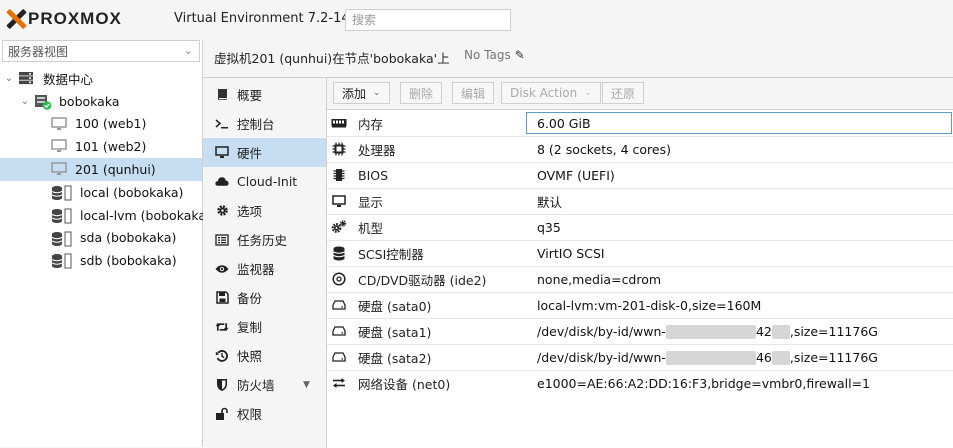 This screenshot has width=953, height=448. I want to click on view-selector: 服务器视图 ⌄, so click(101, 51).